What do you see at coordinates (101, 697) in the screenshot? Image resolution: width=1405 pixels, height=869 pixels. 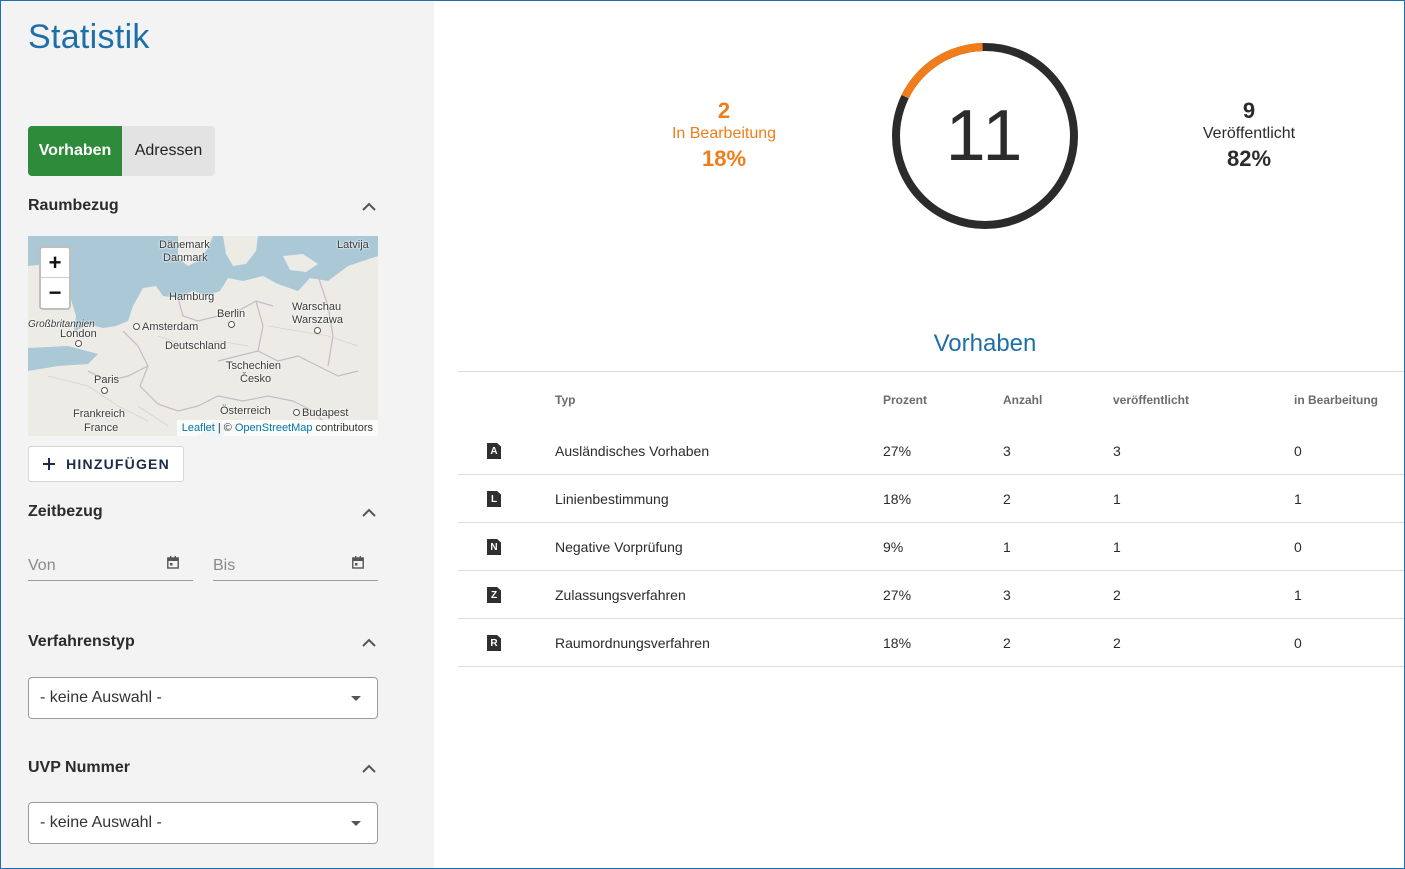 I see `verfahrenstyp-select-value: - keine Auswahl -` at bounding box center [101, 697].